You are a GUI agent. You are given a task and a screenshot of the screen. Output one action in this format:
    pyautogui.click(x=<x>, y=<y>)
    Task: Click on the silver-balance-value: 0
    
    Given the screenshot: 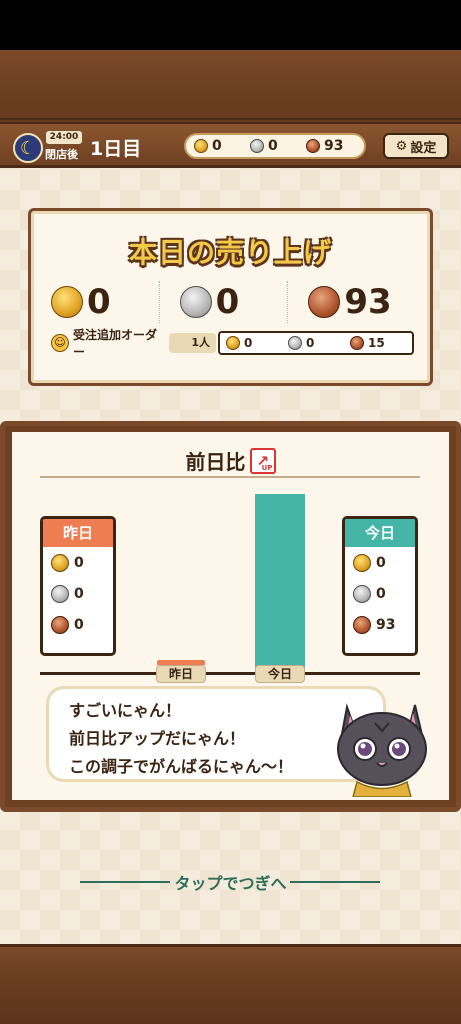 What is the action you would take?
    pyautogui.click(x=273, y=146)
    